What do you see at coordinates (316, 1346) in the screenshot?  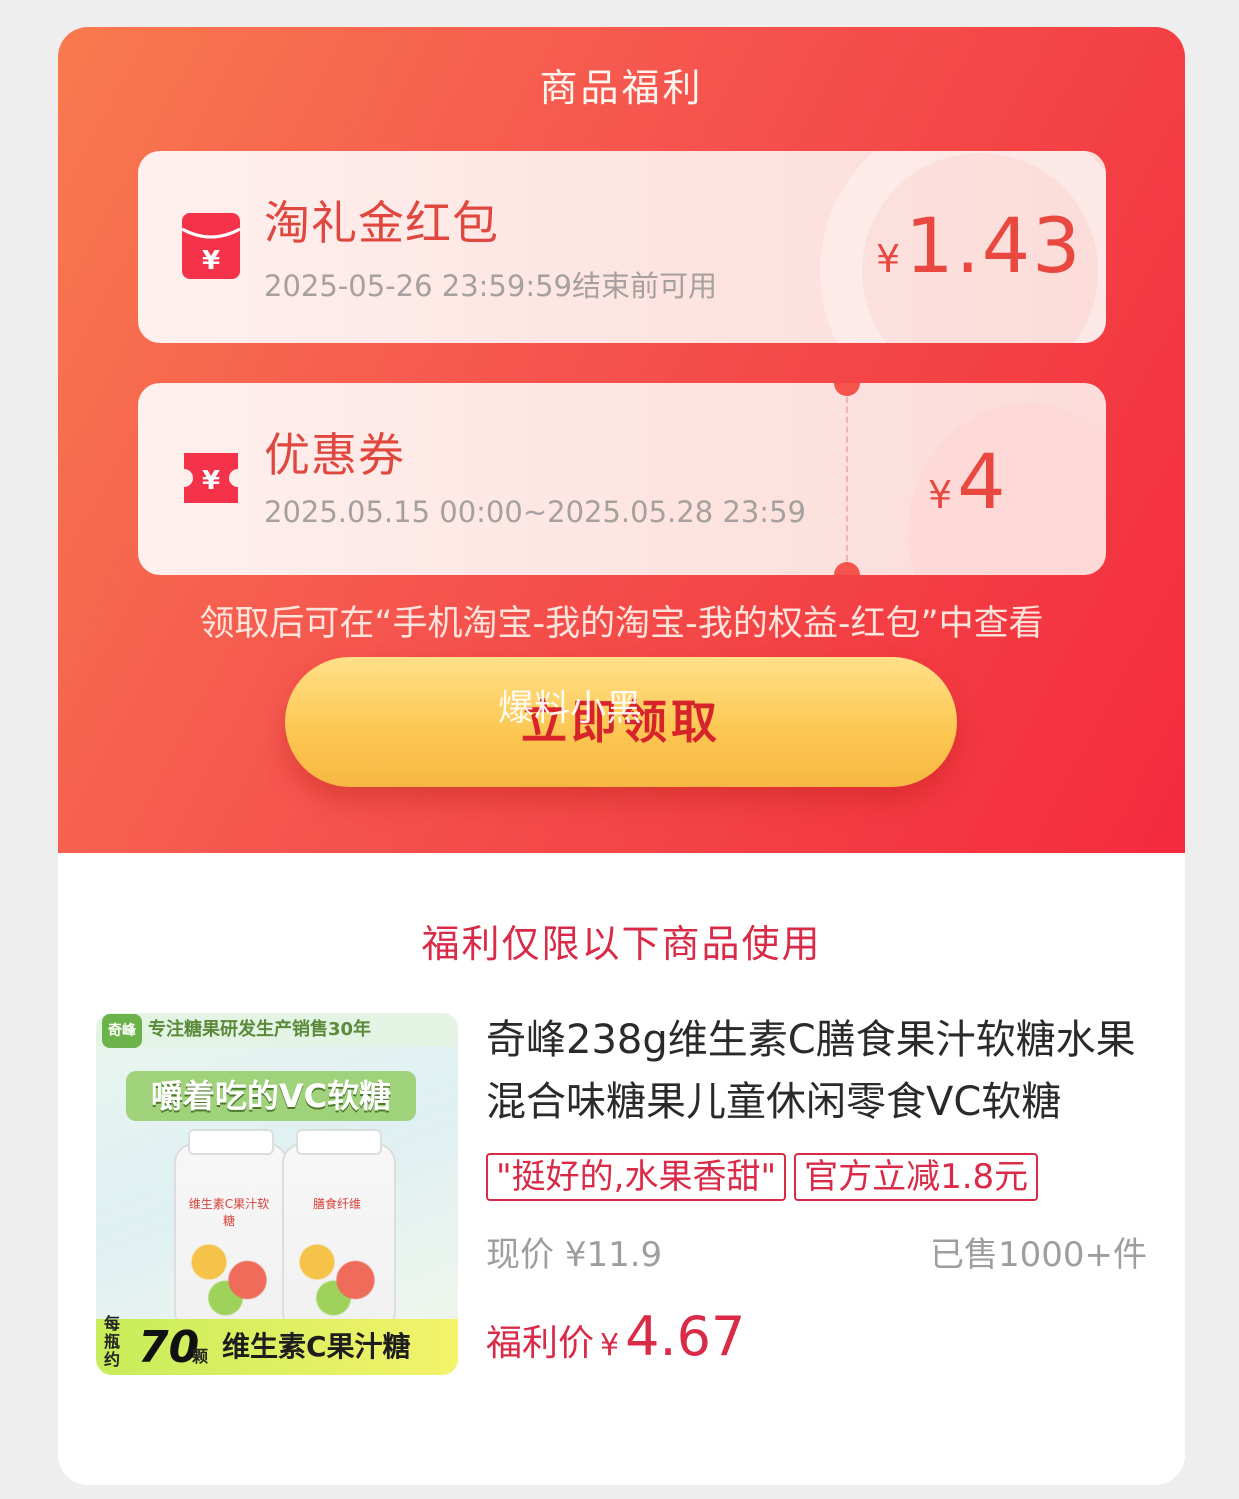 I see `thumbnail-tagline: 维生素C果汁糖` at bounding box center [316, 1346].